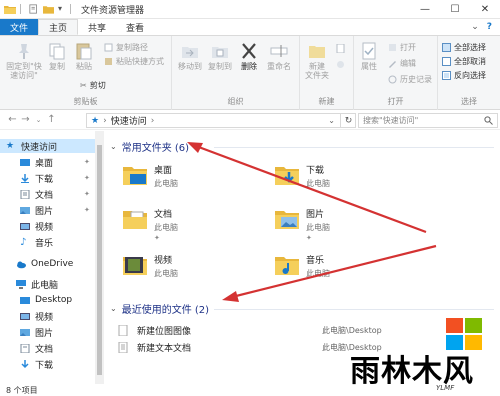 This screenshot has width=500, height=396. I want to click on sidebar-item-downloads: 下载 ✦, so click(47, 178).